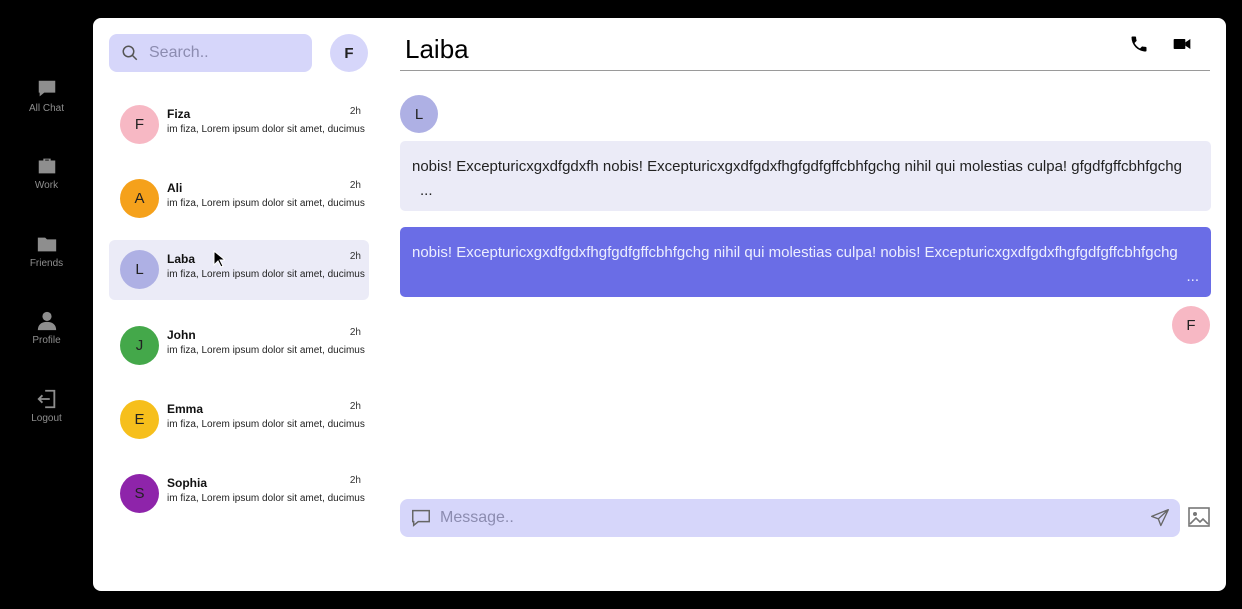 This screenshot has width=1242, height=609. Describe the element at coordinates (139, 124) in the screenshot. I see `avatar: F` at that location.